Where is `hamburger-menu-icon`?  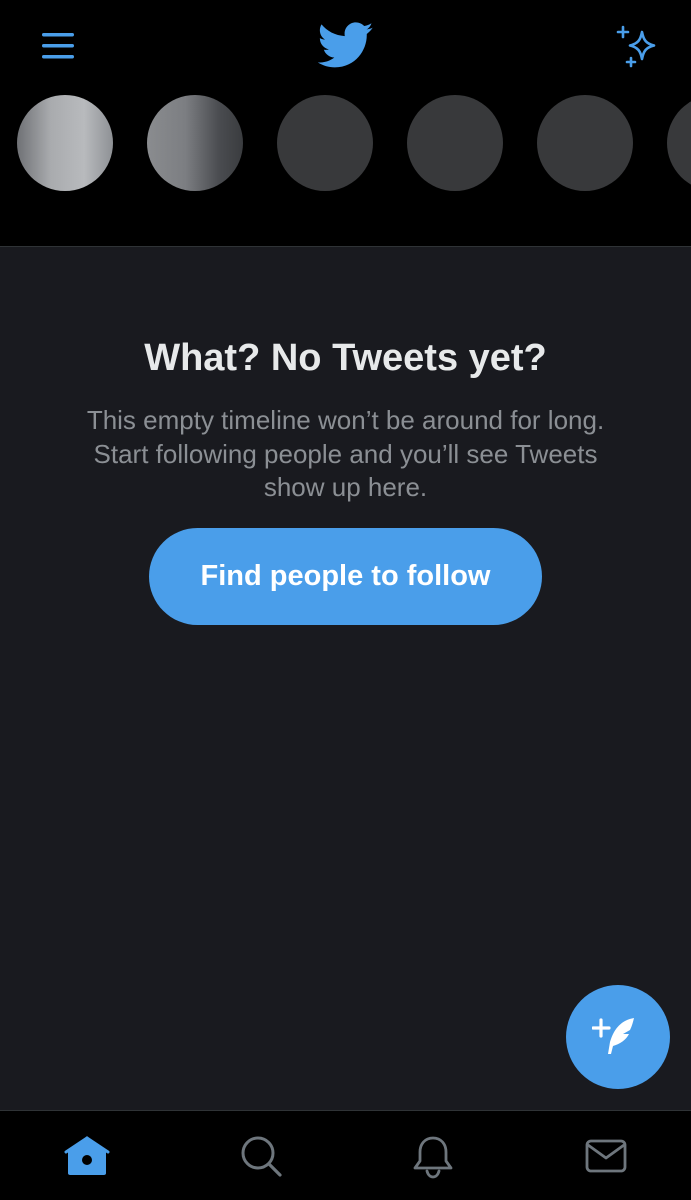 hamburger-menu-icon is located at coordinates (58, 46).